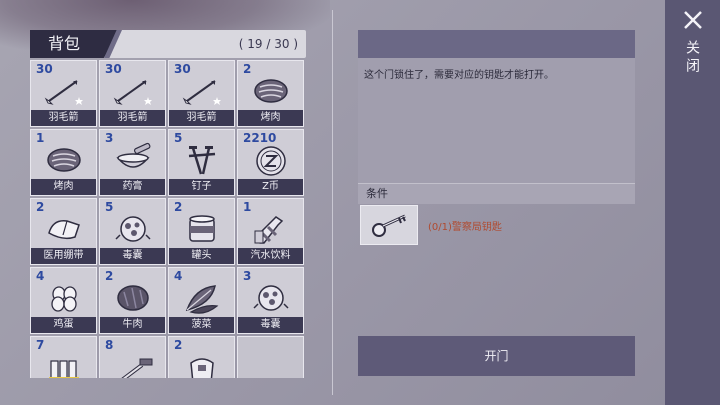  I want to click on inventory-slot: 4 鸡蛋, so click(63, 300).